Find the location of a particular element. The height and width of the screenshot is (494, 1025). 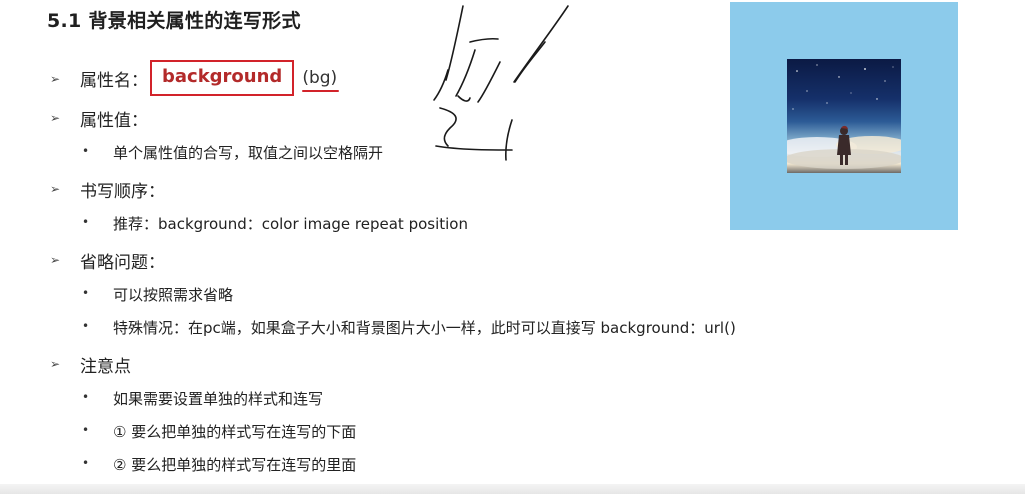

background-preview-panel is located at coordinates (844, 116).